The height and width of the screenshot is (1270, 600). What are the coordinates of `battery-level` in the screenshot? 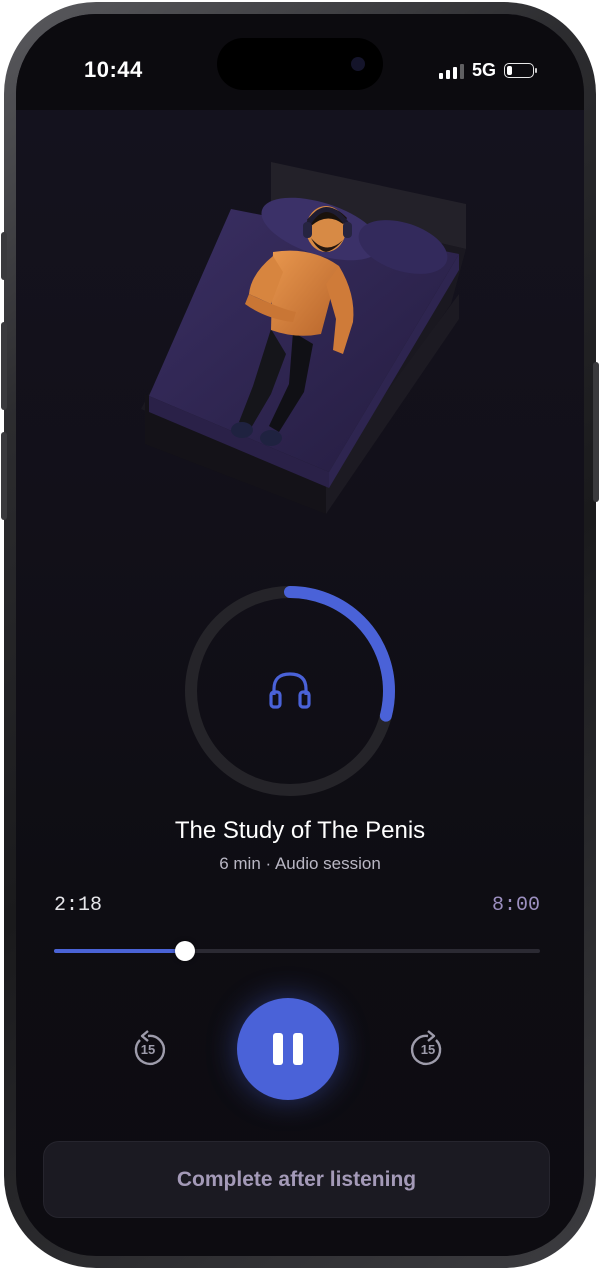 It's located at (509, 70).